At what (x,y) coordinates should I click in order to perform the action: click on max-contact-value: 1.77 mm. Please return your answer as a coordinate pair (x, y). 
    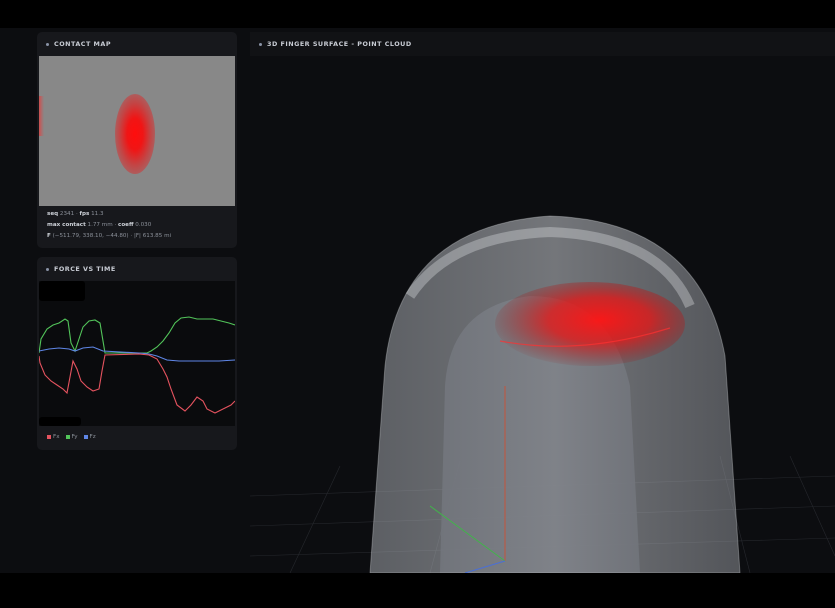
    Looking at the image, I should click on (100, 225).